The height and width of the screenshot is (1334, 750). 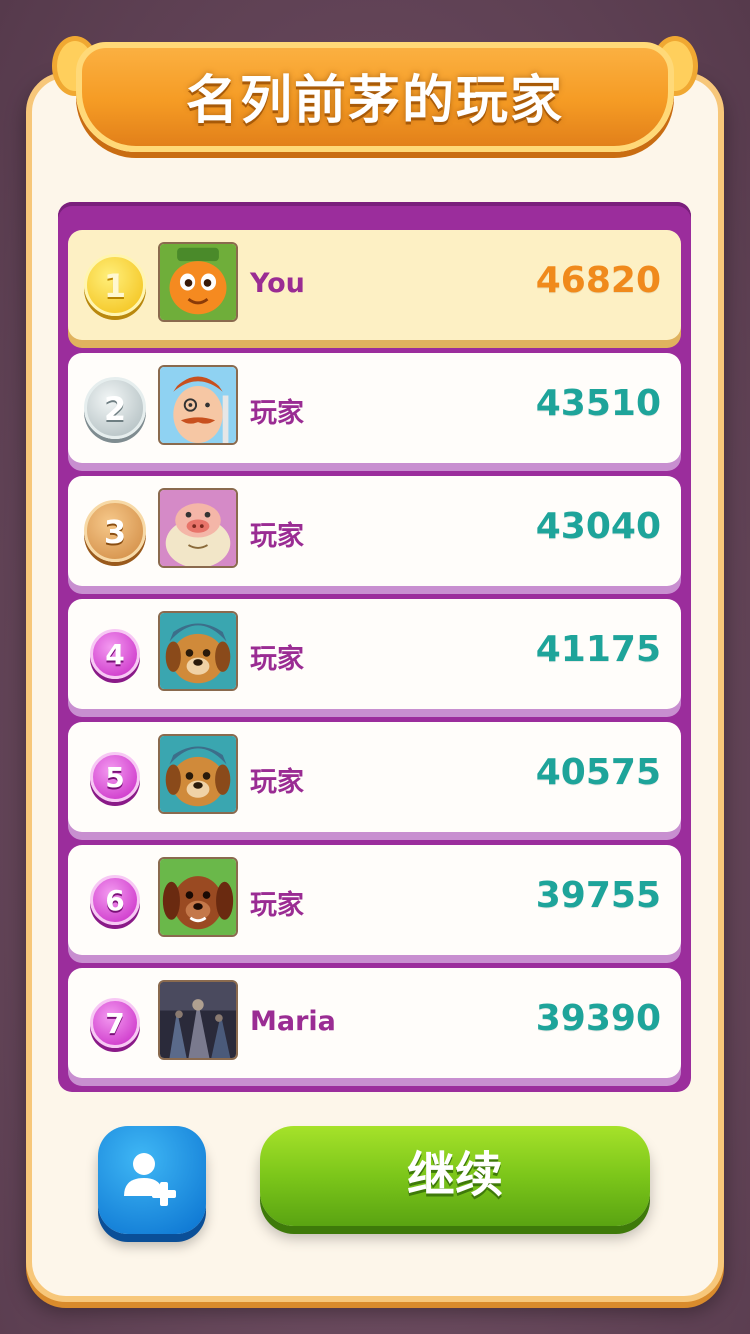 I want to click on leaderboard-row-6: 6 玩家 39755, so click(x=374, y=900).